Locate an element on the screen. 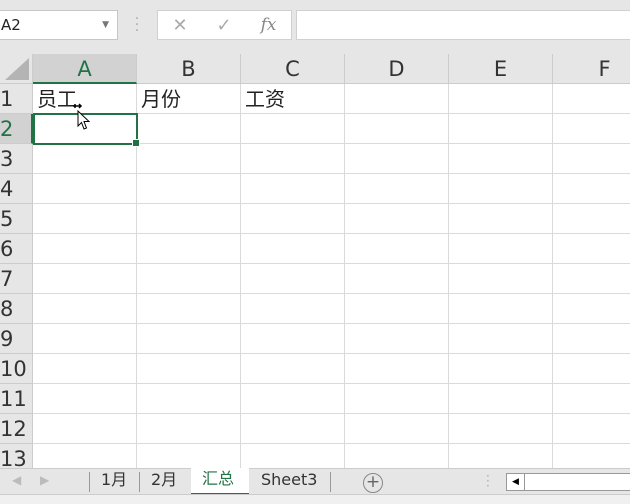 The image size is (630, 504). row-header-2: 2 is located at coordinates (16, 129).